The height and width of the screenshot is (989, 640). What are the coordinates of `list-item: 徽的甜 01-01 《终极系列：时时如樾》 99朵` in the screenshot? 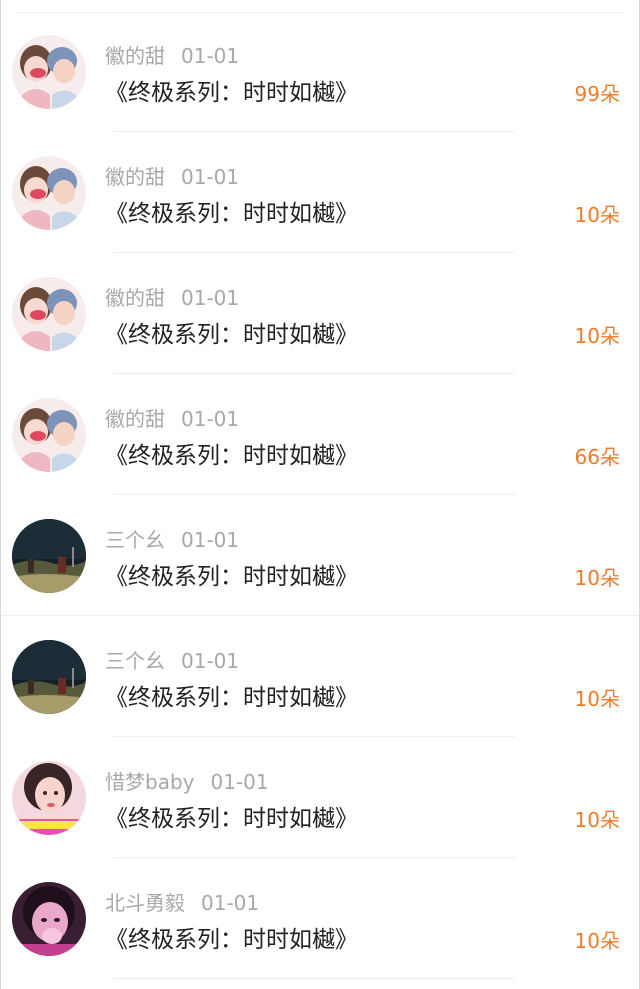 It's located at (320, 71).